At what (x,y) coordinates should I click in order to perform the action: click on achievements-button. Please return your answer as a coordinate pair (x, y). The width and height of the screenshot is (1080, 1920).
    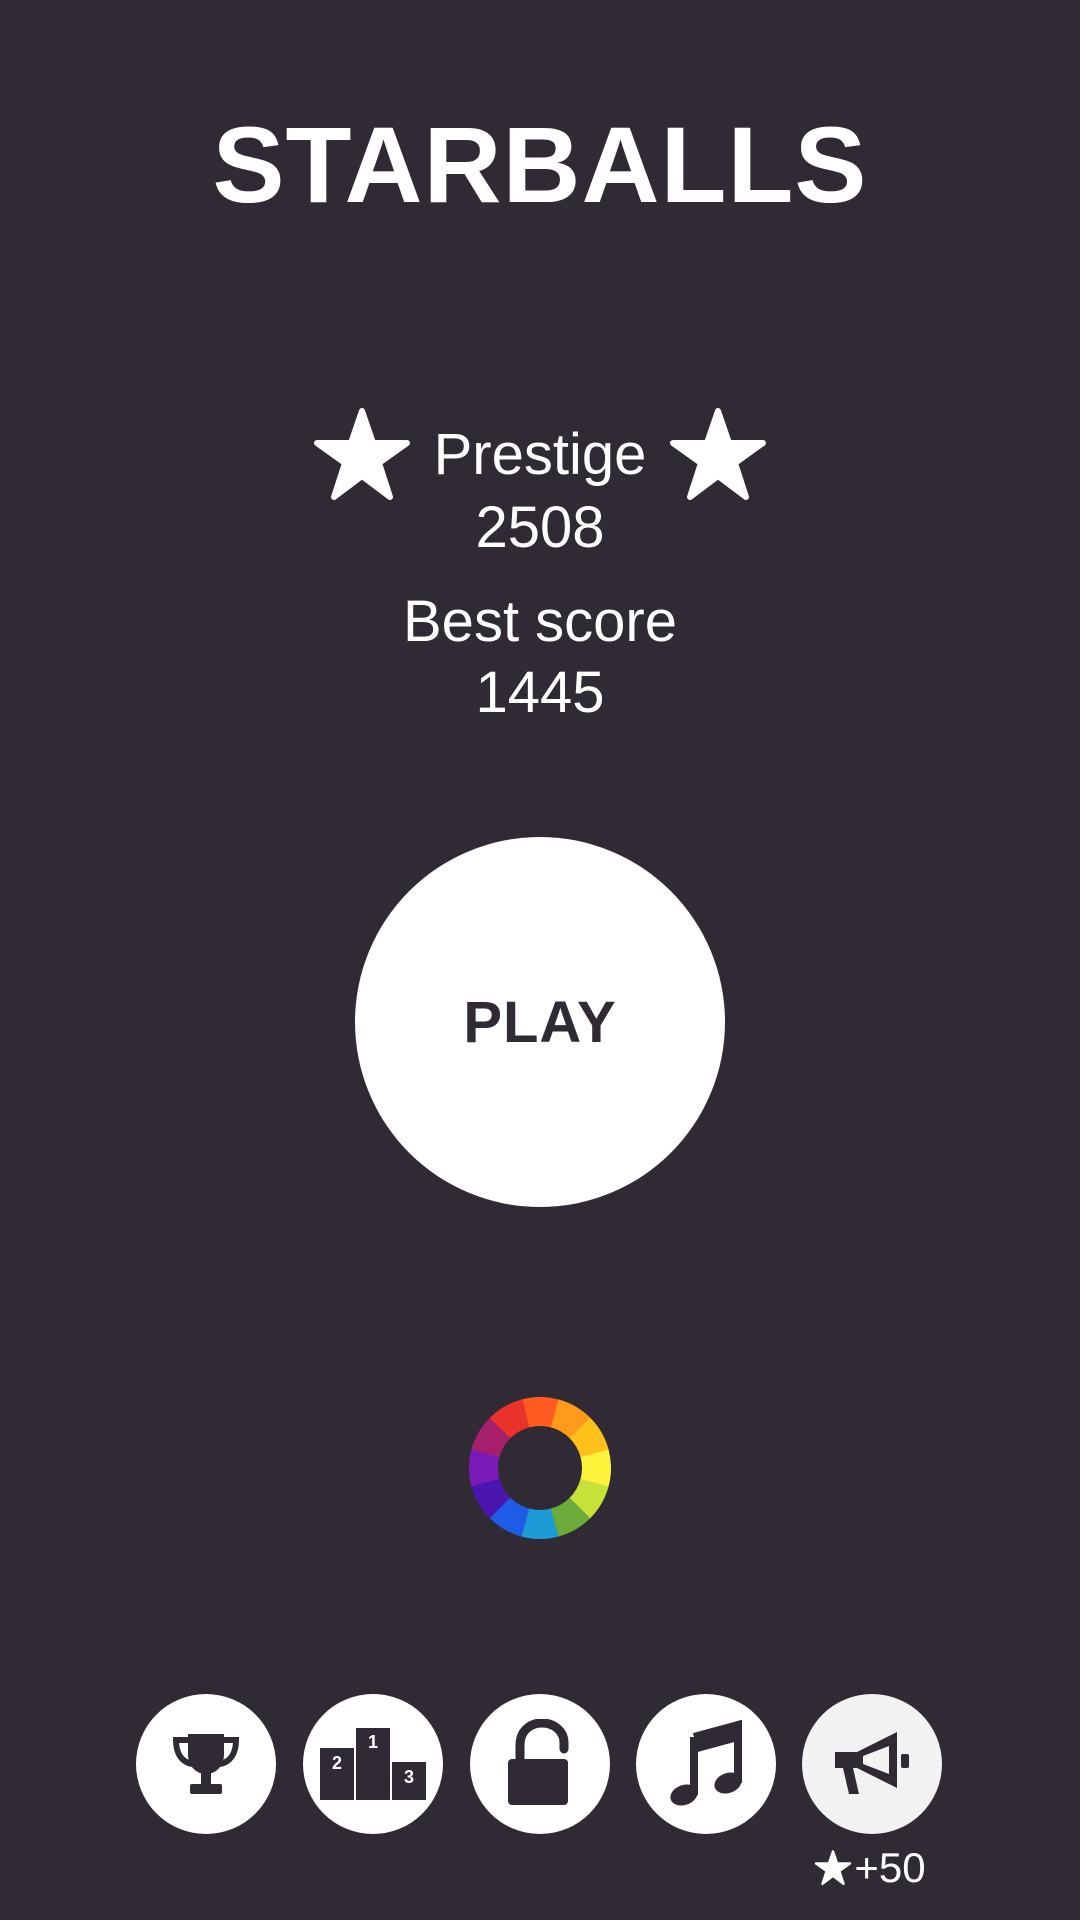
    Looking at the image, I should click on (206, 1764).